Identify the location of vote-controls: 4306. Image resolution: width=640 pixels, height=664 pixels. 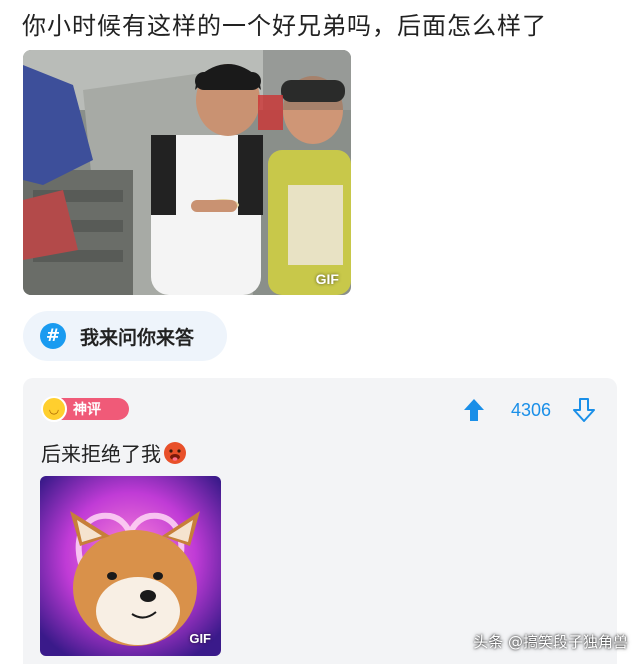
(529, 410).